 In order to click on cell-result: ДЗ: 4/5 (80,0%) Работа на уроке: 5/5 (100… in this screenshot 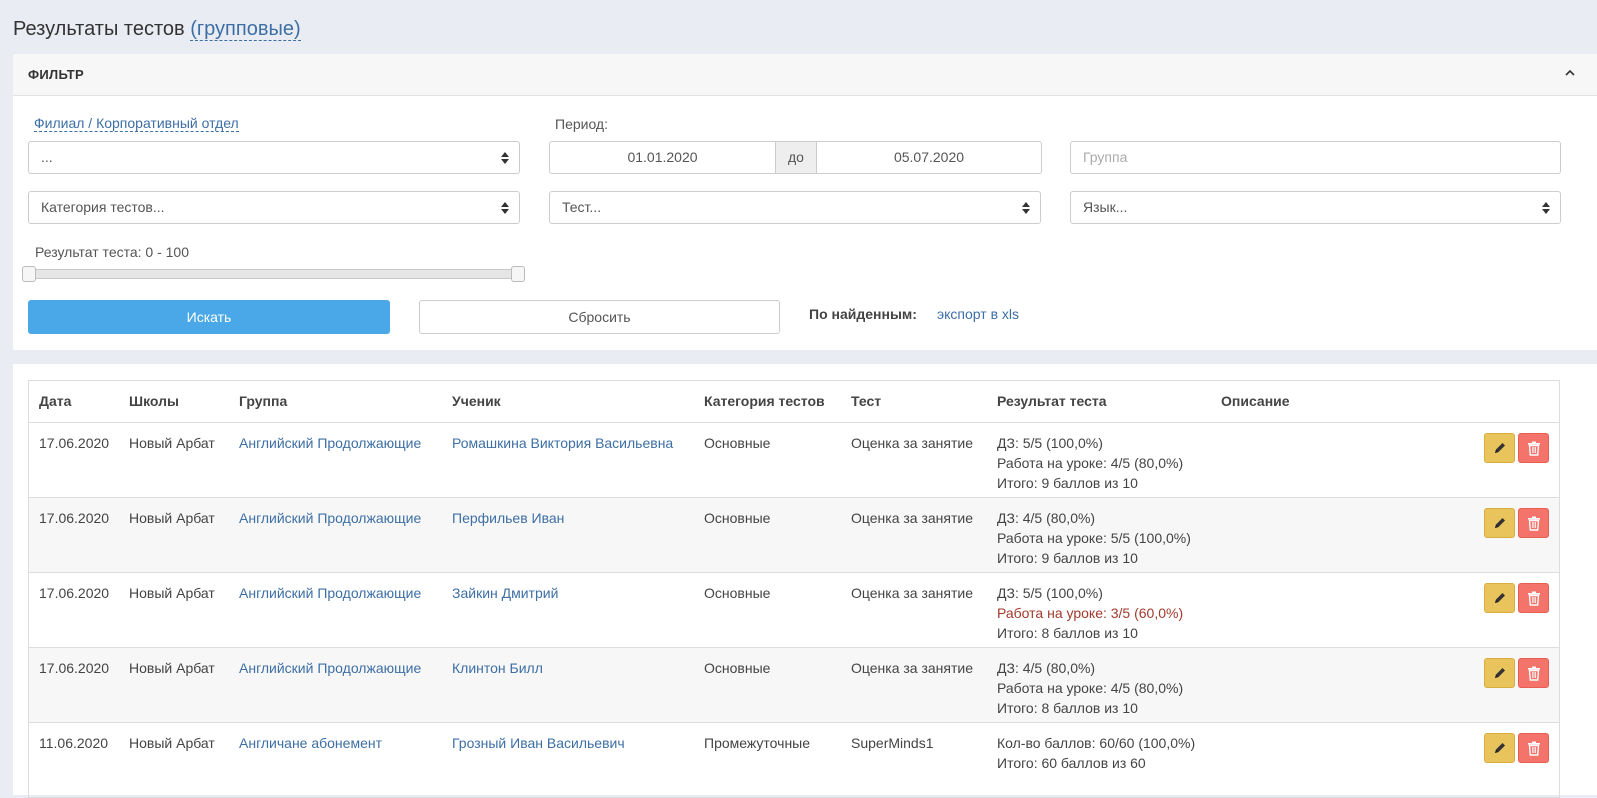, I will do `click(1094, 538)`.